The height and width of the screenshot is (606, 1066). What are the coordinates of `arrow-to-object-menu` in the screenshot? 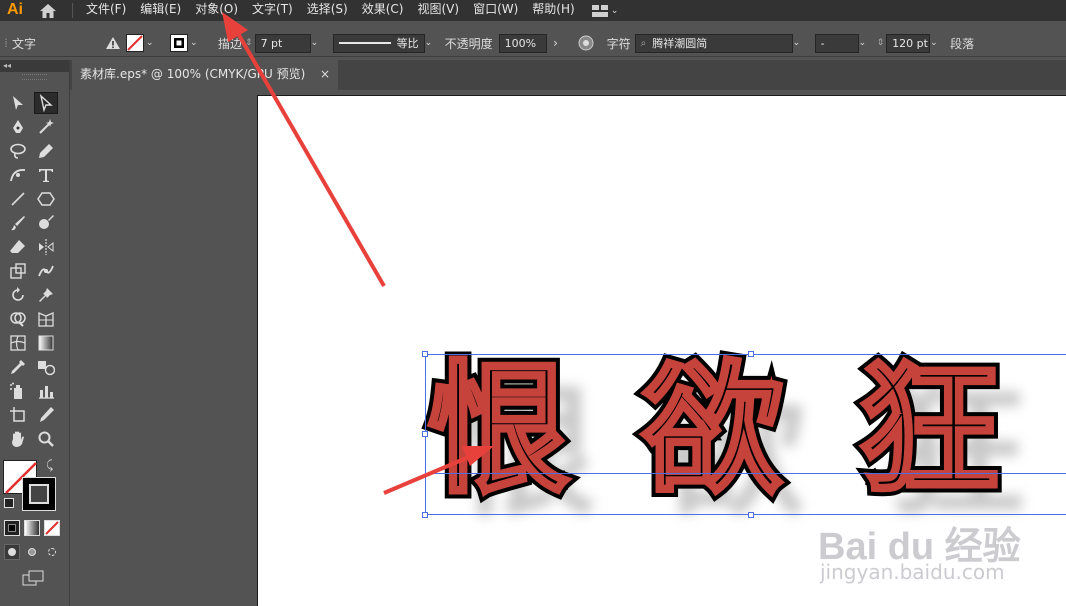 It's located at (304, 150).